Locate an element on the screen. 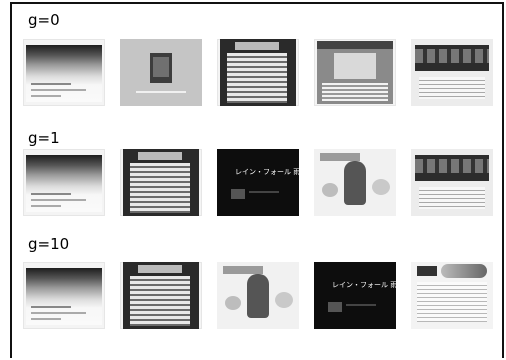 Image resolution: width=506 pixels, height=360 pixels. row-label-g1: g=1 is located at coordinates (44, 138).